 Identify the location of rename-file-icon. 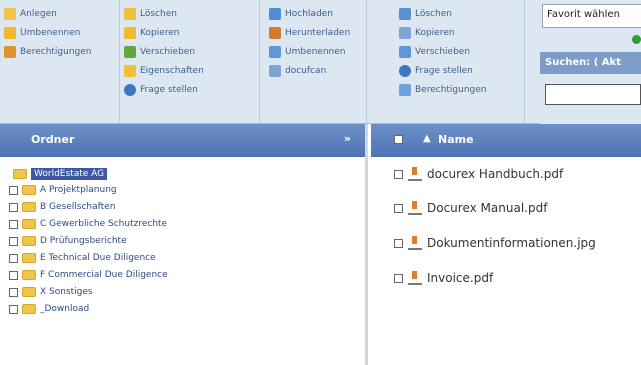
(275, 52).